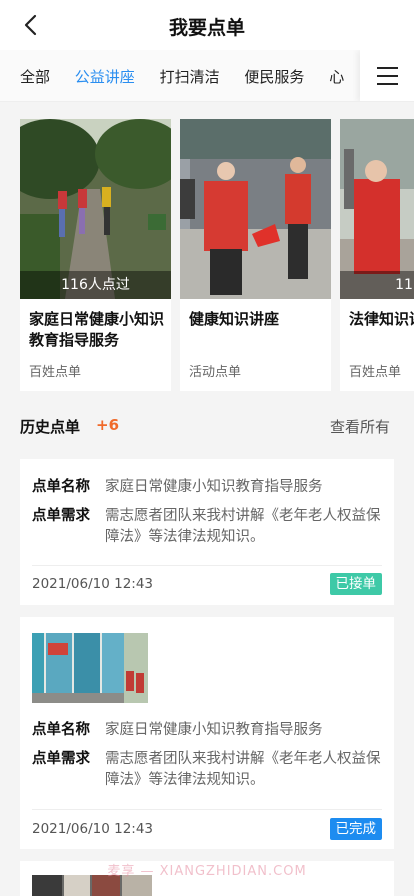 The height and width of the screenshot is (896, 414). Describe the element at coordinates (207, 871) in the screenshot. I see `watermark: 麦享 — XIANGZHIDIAN.COM` at that location.